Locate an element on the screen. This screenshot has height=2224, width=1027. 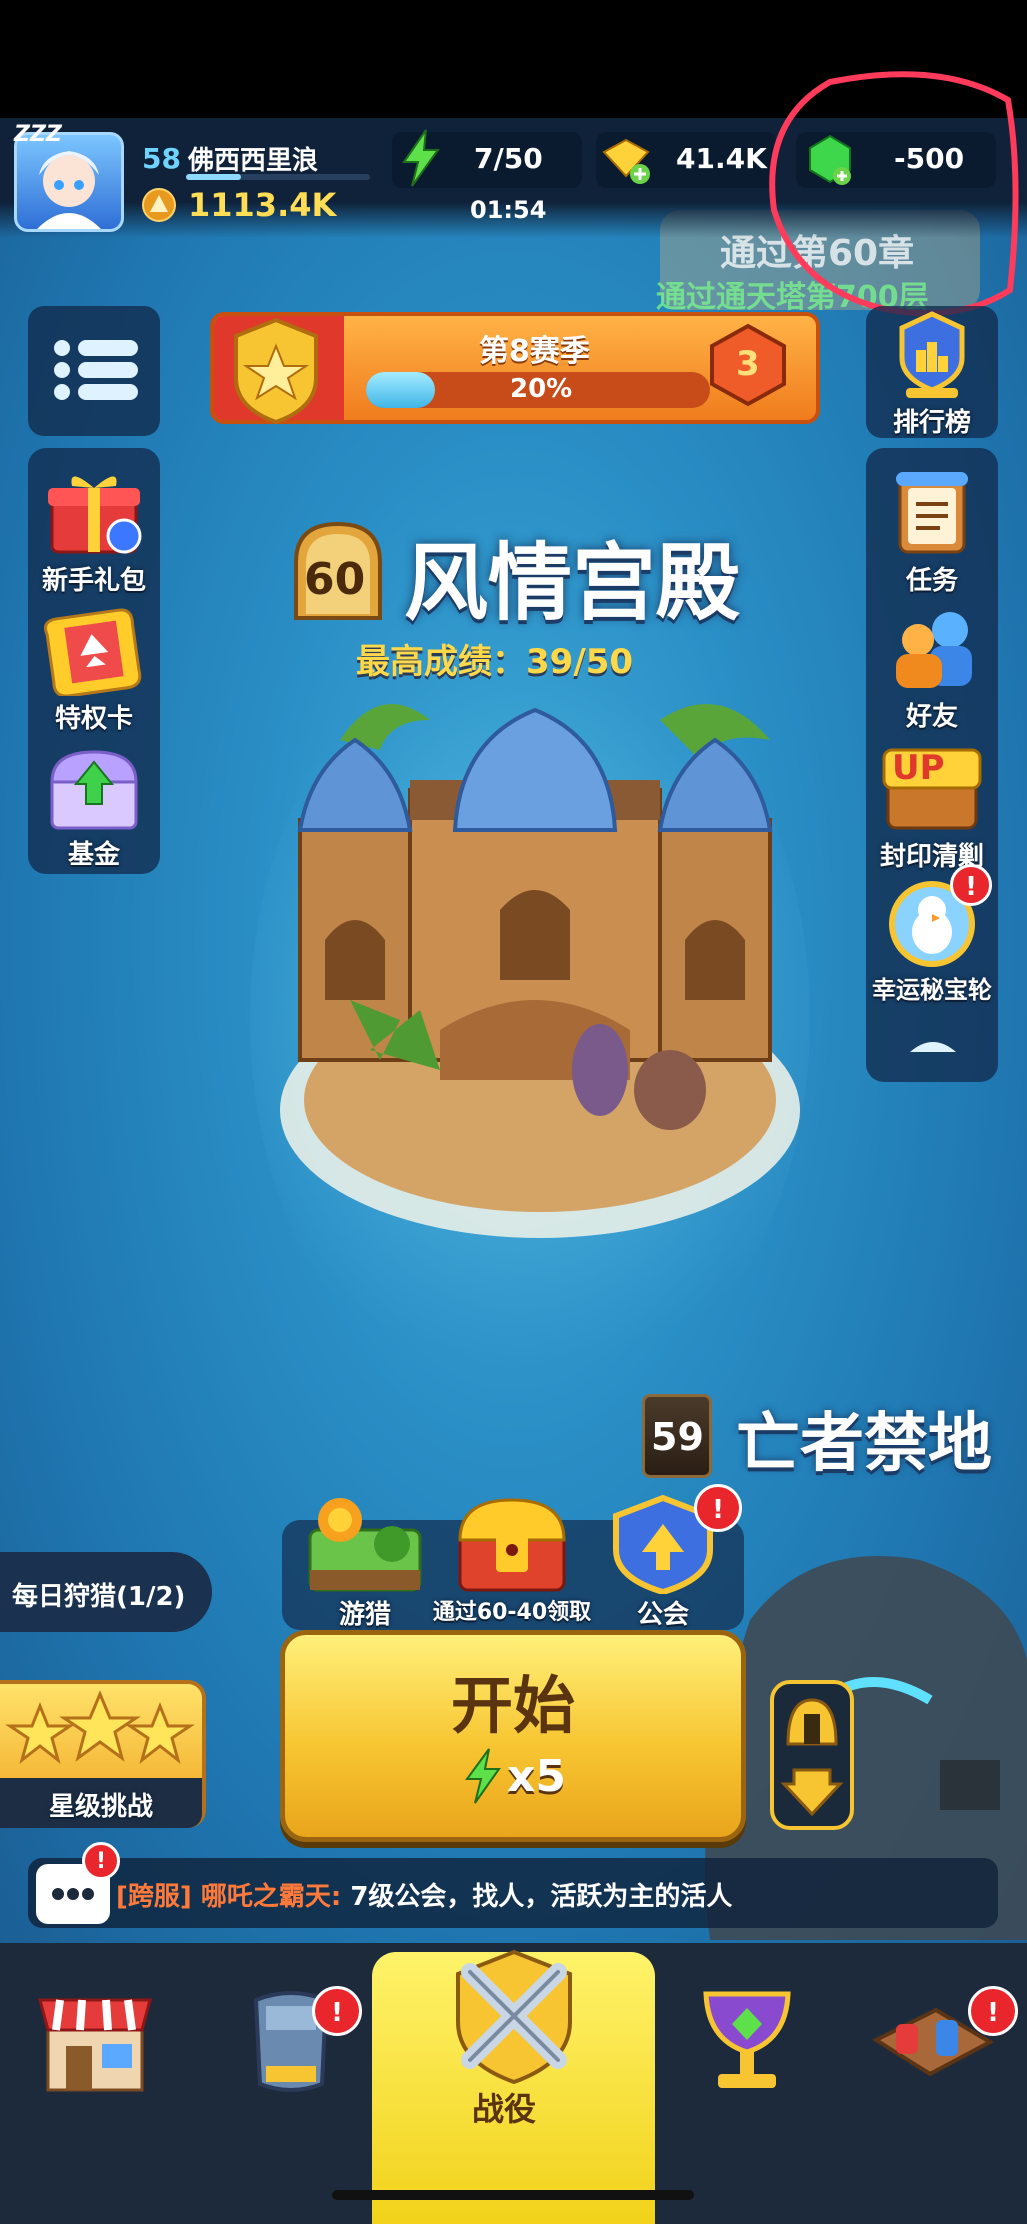
tasks-button: 任务 is located at coordinates (932, 533).